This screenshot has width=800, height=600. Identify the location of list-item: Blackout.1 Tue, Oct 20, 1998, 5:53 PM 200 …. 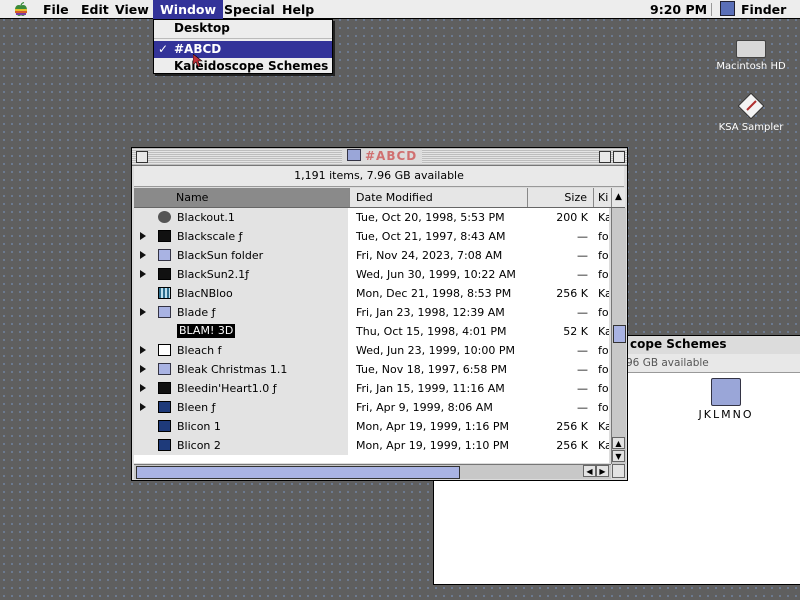
(371, 217).